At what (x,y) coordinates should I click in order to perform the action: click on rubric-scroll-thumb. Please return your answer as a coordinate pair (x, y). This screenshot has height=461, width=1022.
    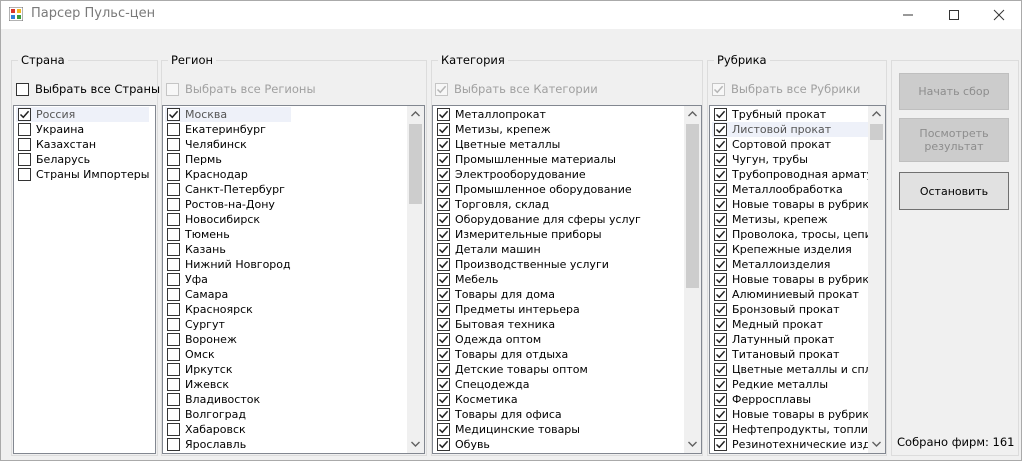
    Looking at the image, I should click on (876, 132).